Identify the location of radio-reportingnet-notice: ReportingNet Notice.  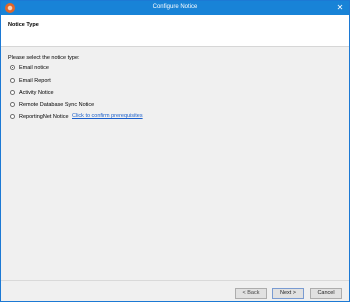
(39, 116).